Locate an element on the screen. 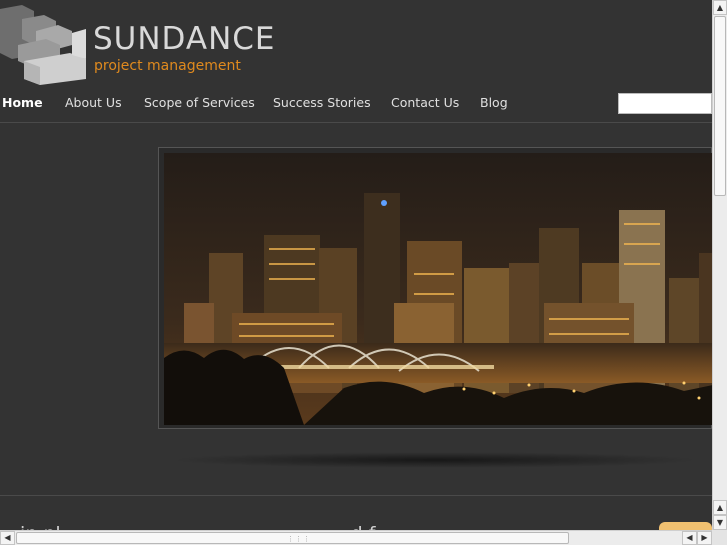 The image size is (727, 545). stacked-blocks-logo-icon is located at coordinates (45, 45).